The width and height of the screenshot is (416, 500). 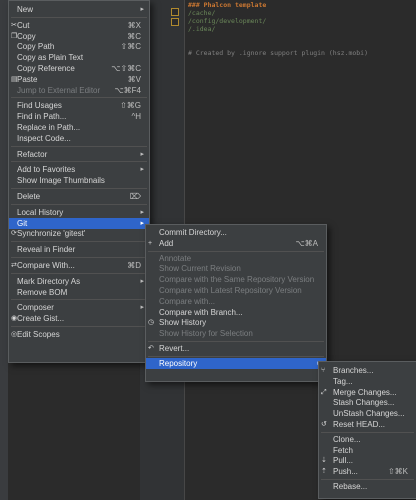 I want to click on menu-item-synchronize-gitest: ⟳ Synchronize 'gitest', so click(x=79, y=233).